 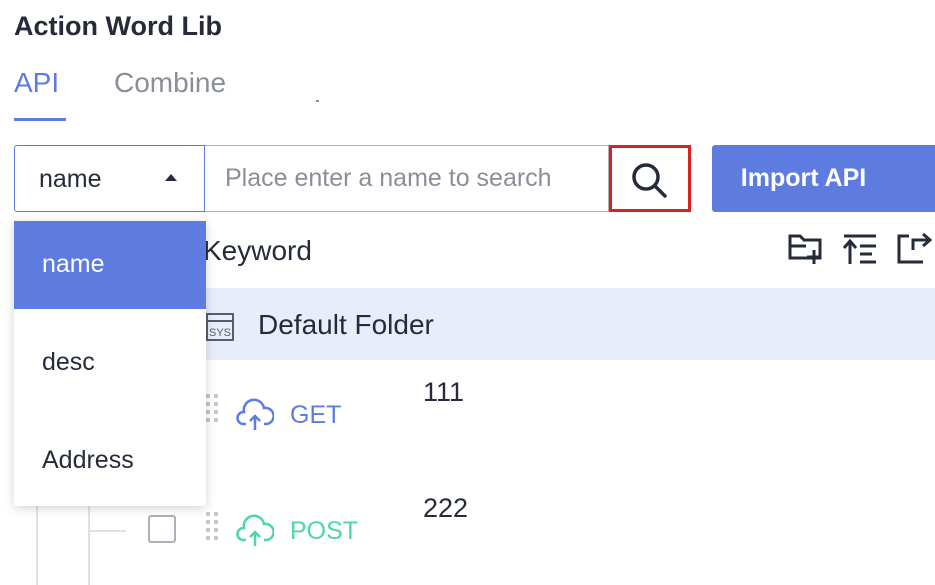 What do you see at coordinates (40, 119) in the screenshot?
I see `active-tab-indicator` at bounding box center [40, 119].